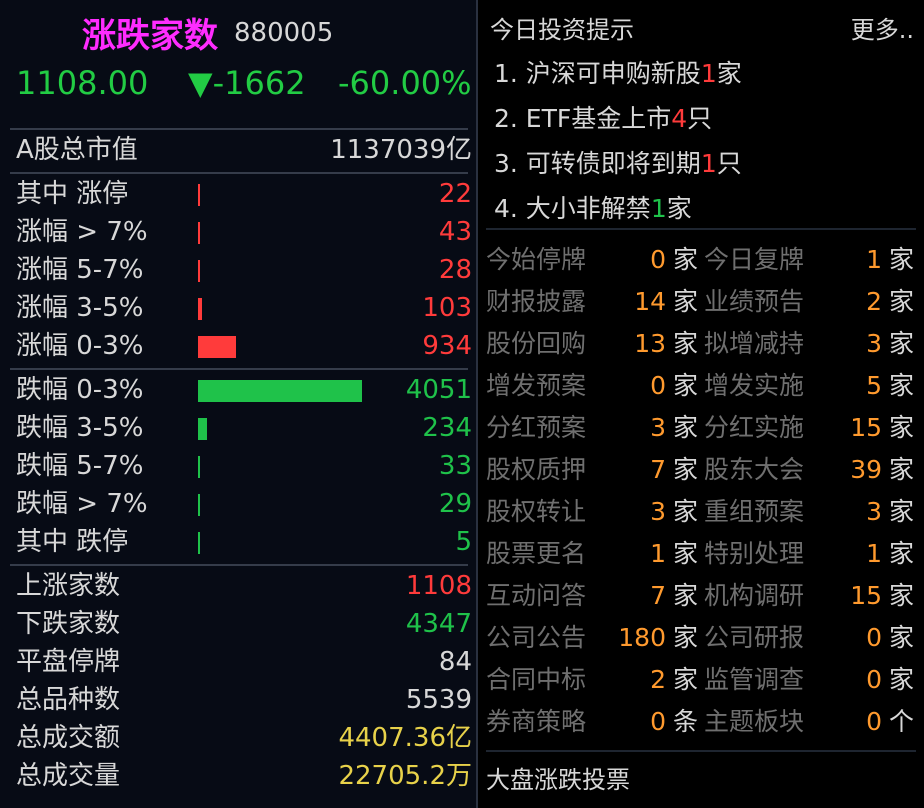  I want to click on event-cell: 股票更名 1 家, so click(592, 554).